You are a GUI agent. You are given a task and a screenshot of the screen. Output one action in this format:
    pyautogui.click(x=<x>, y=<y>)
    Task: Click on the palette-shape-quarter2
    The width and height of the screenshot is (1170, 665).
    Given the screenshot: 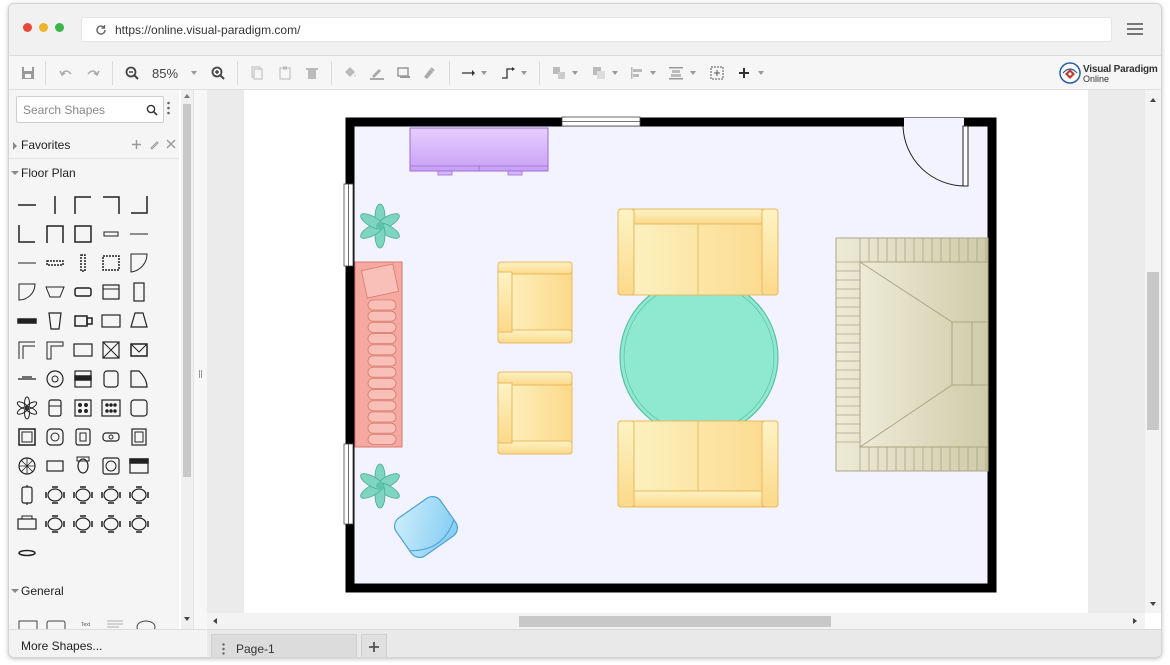 What is the action you would take?
    pyautogui.click(x=27, y=292)
    